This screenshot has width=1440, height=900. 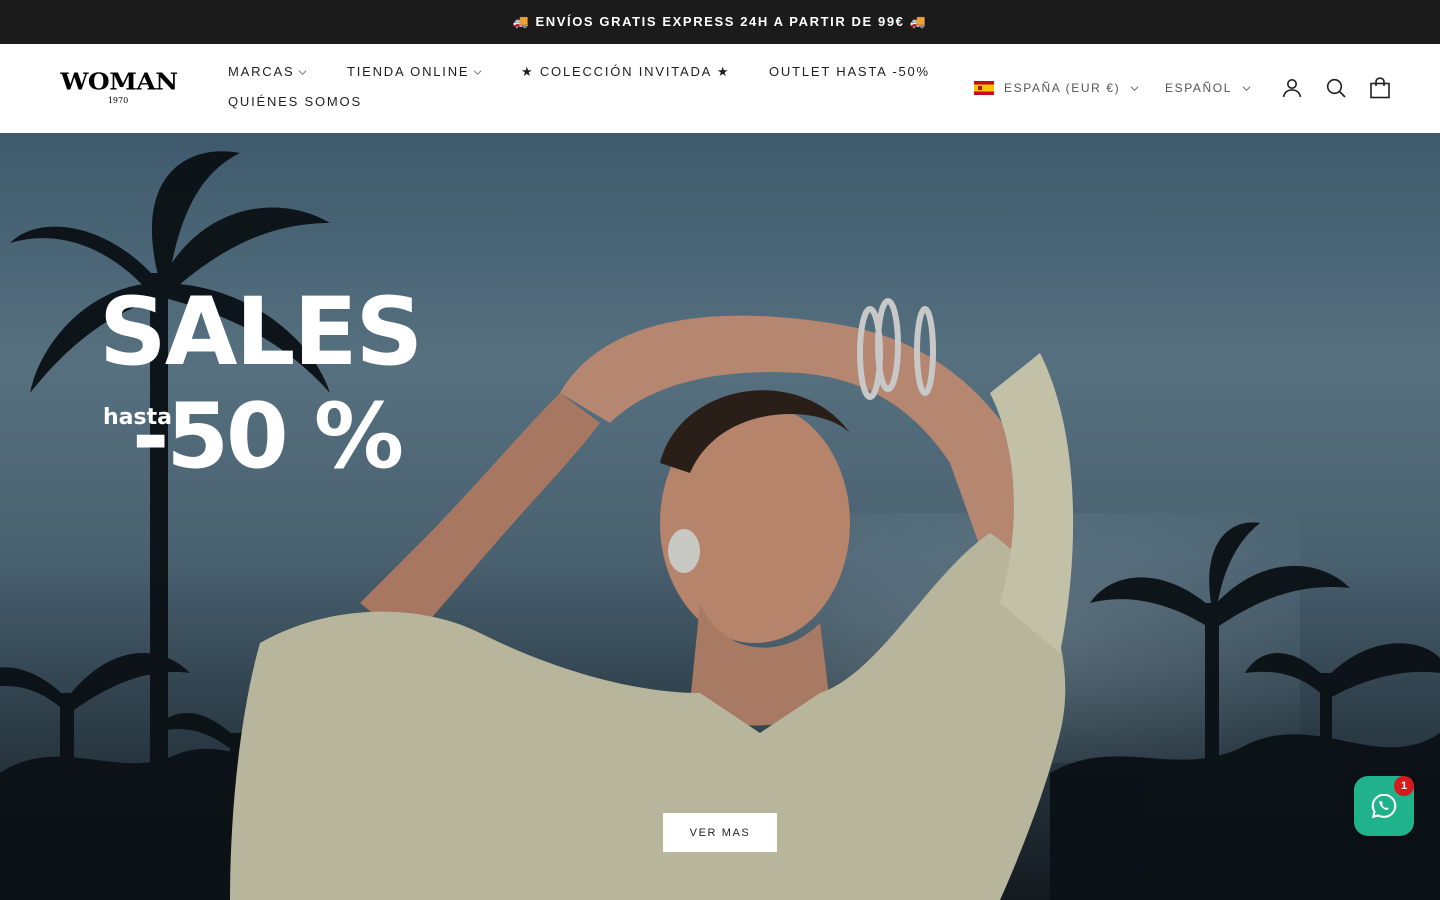 I want to click on nav-label: TIENDA ONLINE, so click(x=408, y=71).